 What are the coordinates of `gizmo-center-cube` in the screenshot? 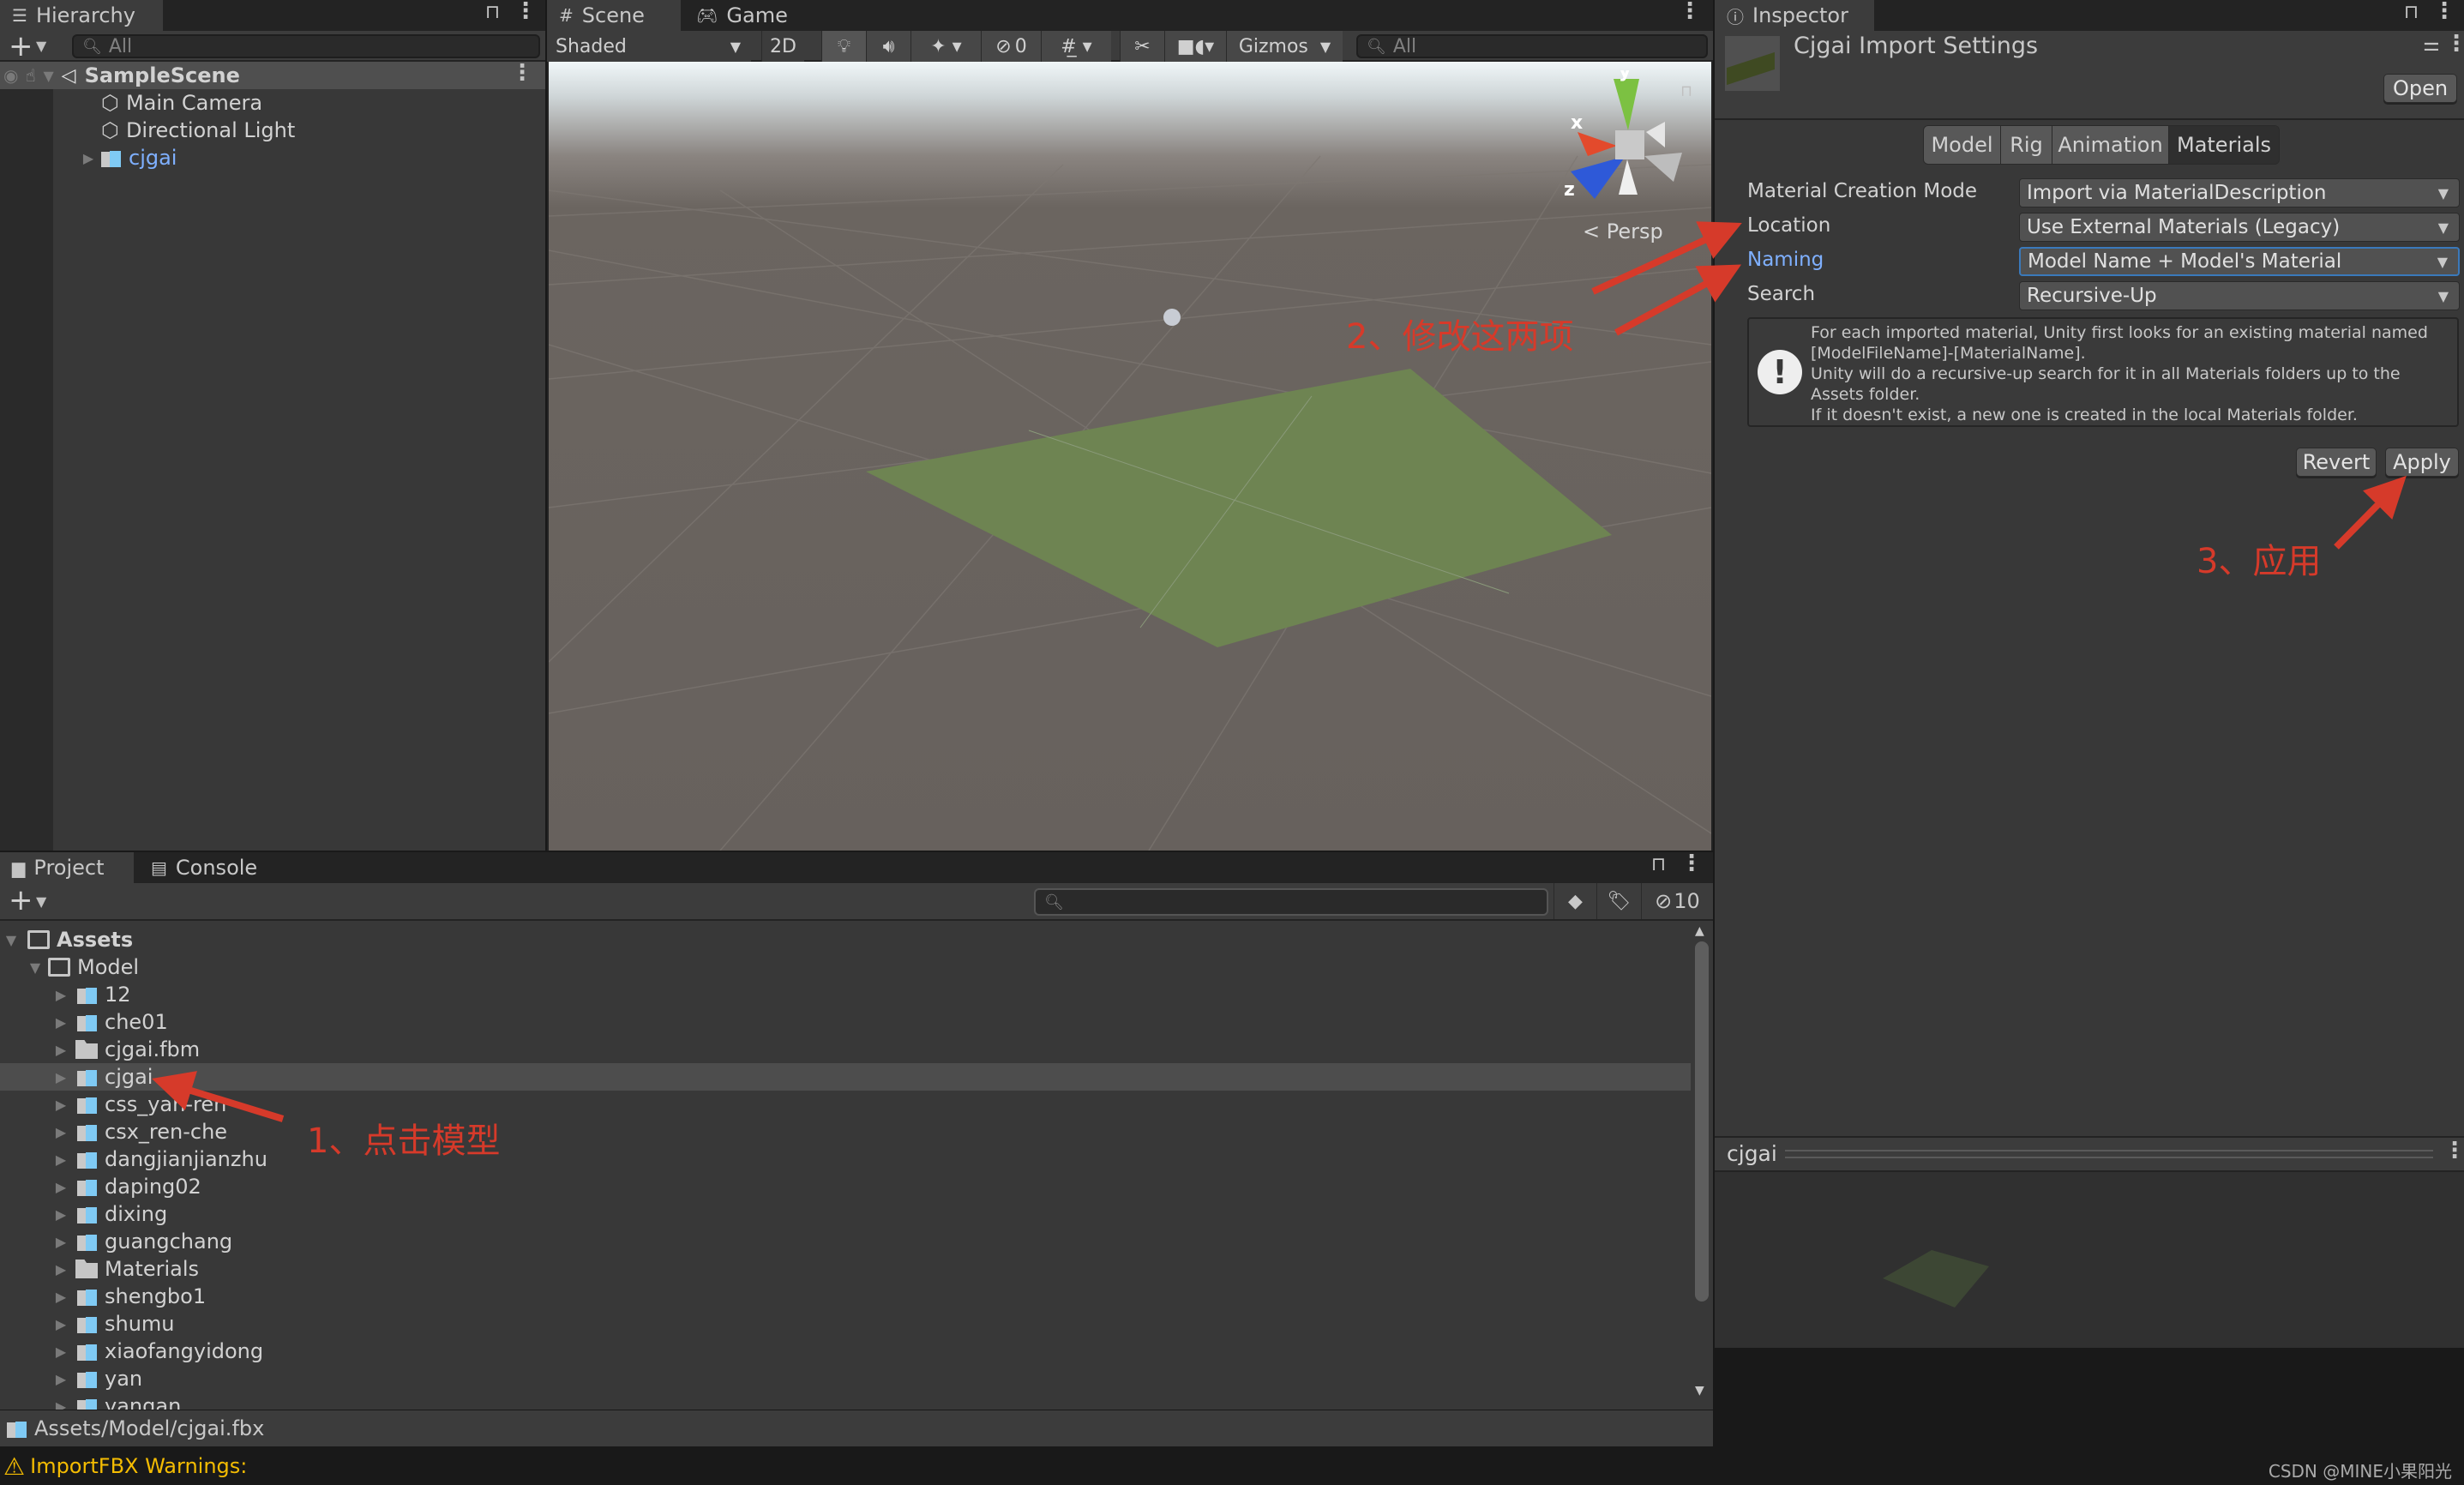 It's located at (1629, 144).